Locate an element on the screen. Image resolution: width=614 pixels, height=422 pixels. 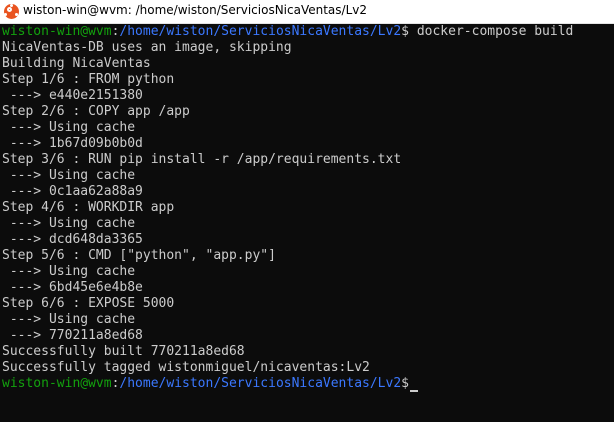
output-line: Step 6/6 : EXPOSE 5000 is located at coordinates (88, 303).